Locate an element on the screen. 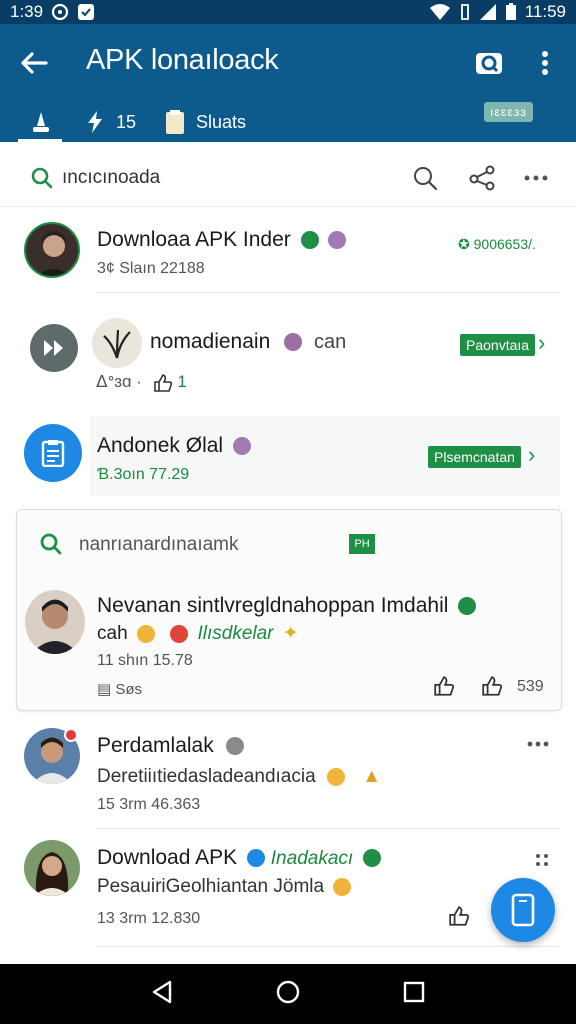 This screenshot has width=576, height=1024. circle-home-icon is located at coordinates (288, 991).